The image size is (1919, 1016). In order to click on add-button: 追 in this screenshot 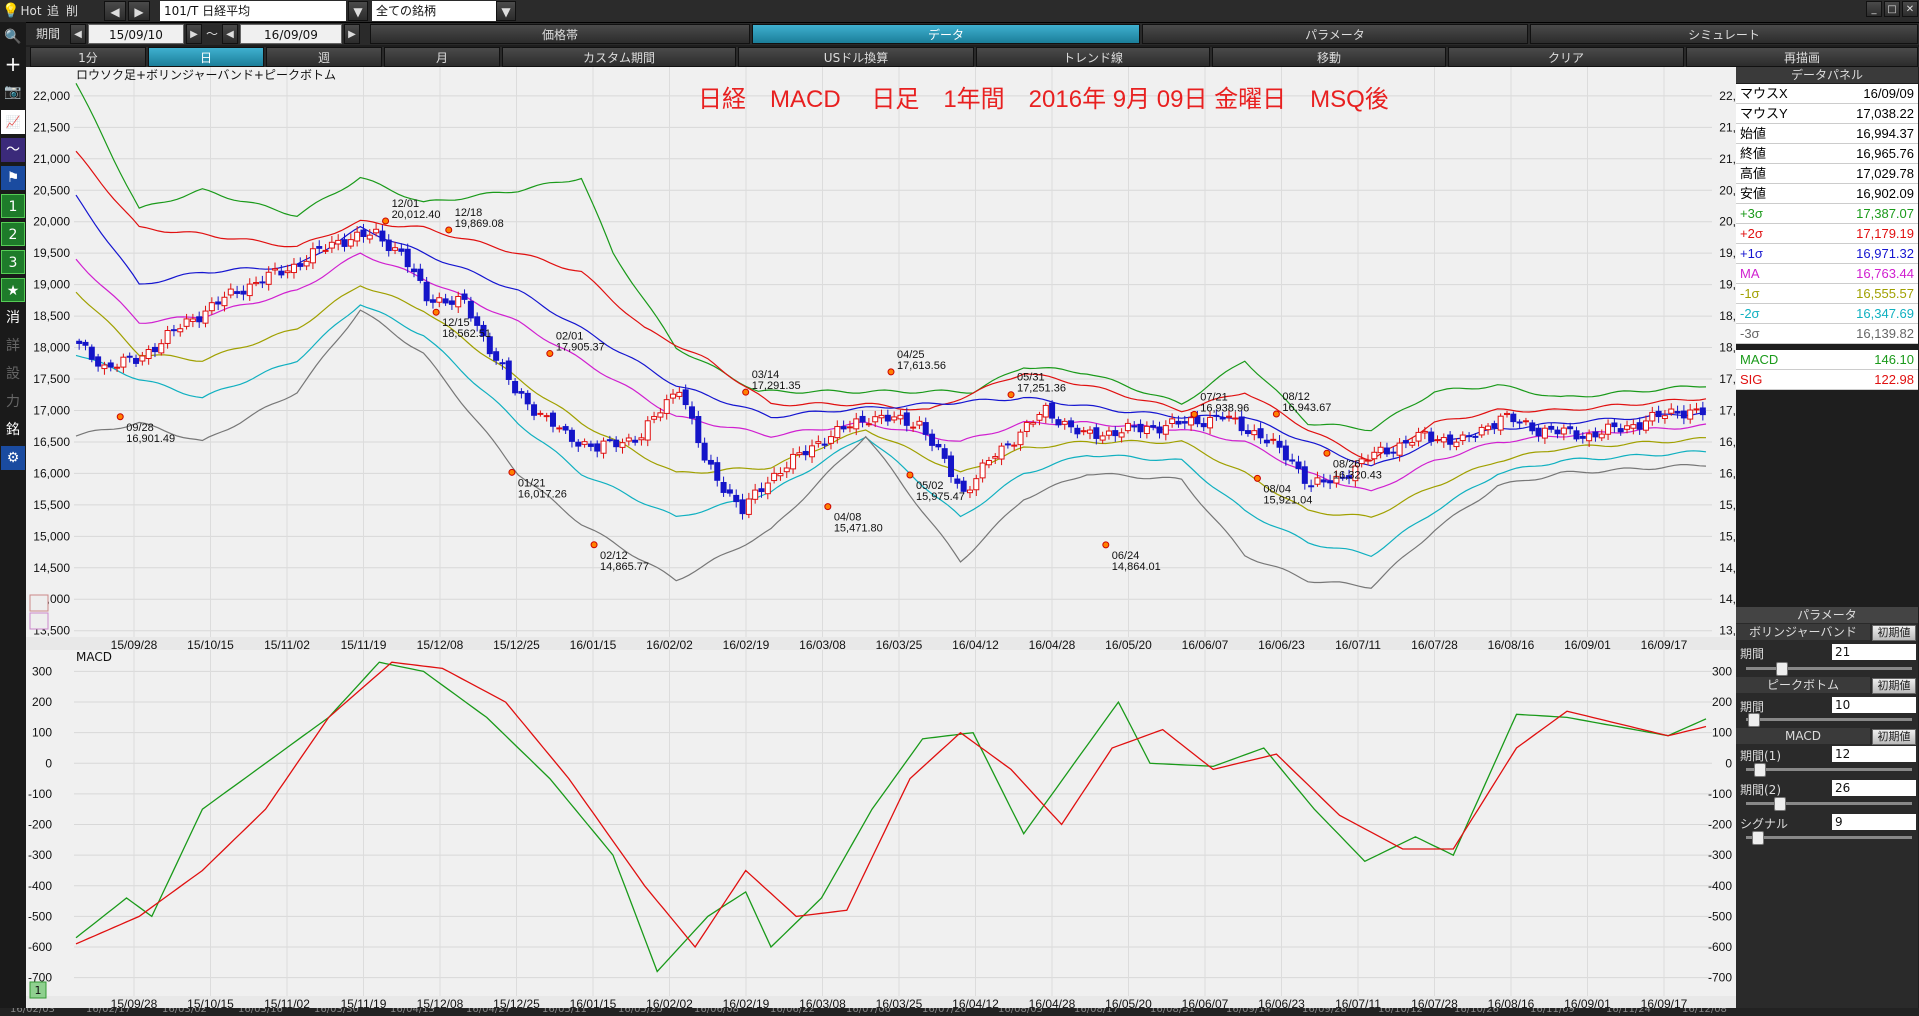, I will do `click(53, 11)`.